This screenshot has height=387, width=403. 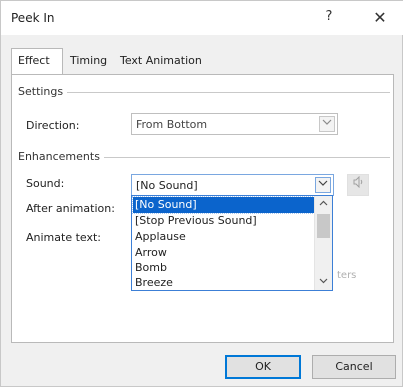 I want to click on help-button: ?, so click(x=329, y=18).